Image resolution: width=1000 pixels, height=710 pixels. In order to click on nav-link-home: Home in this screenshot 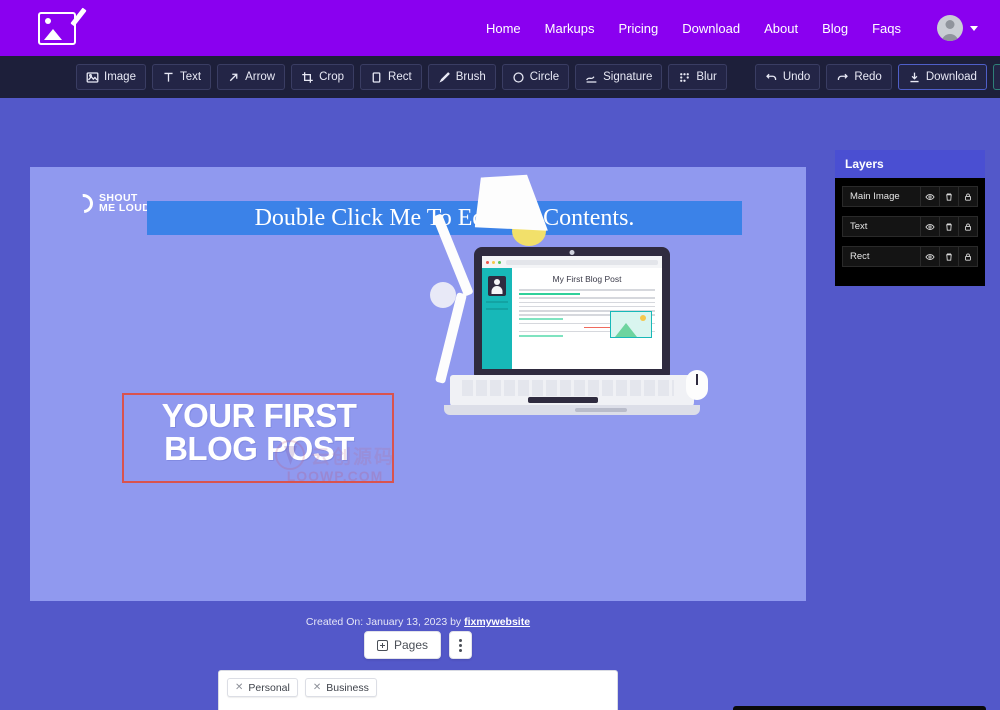, I will do `click(503, 28)`.